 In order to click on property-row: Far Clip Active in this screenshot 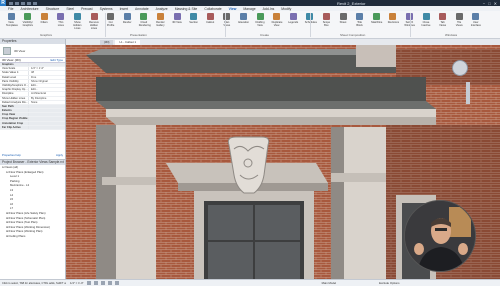, I will do `click(32, 127)`.